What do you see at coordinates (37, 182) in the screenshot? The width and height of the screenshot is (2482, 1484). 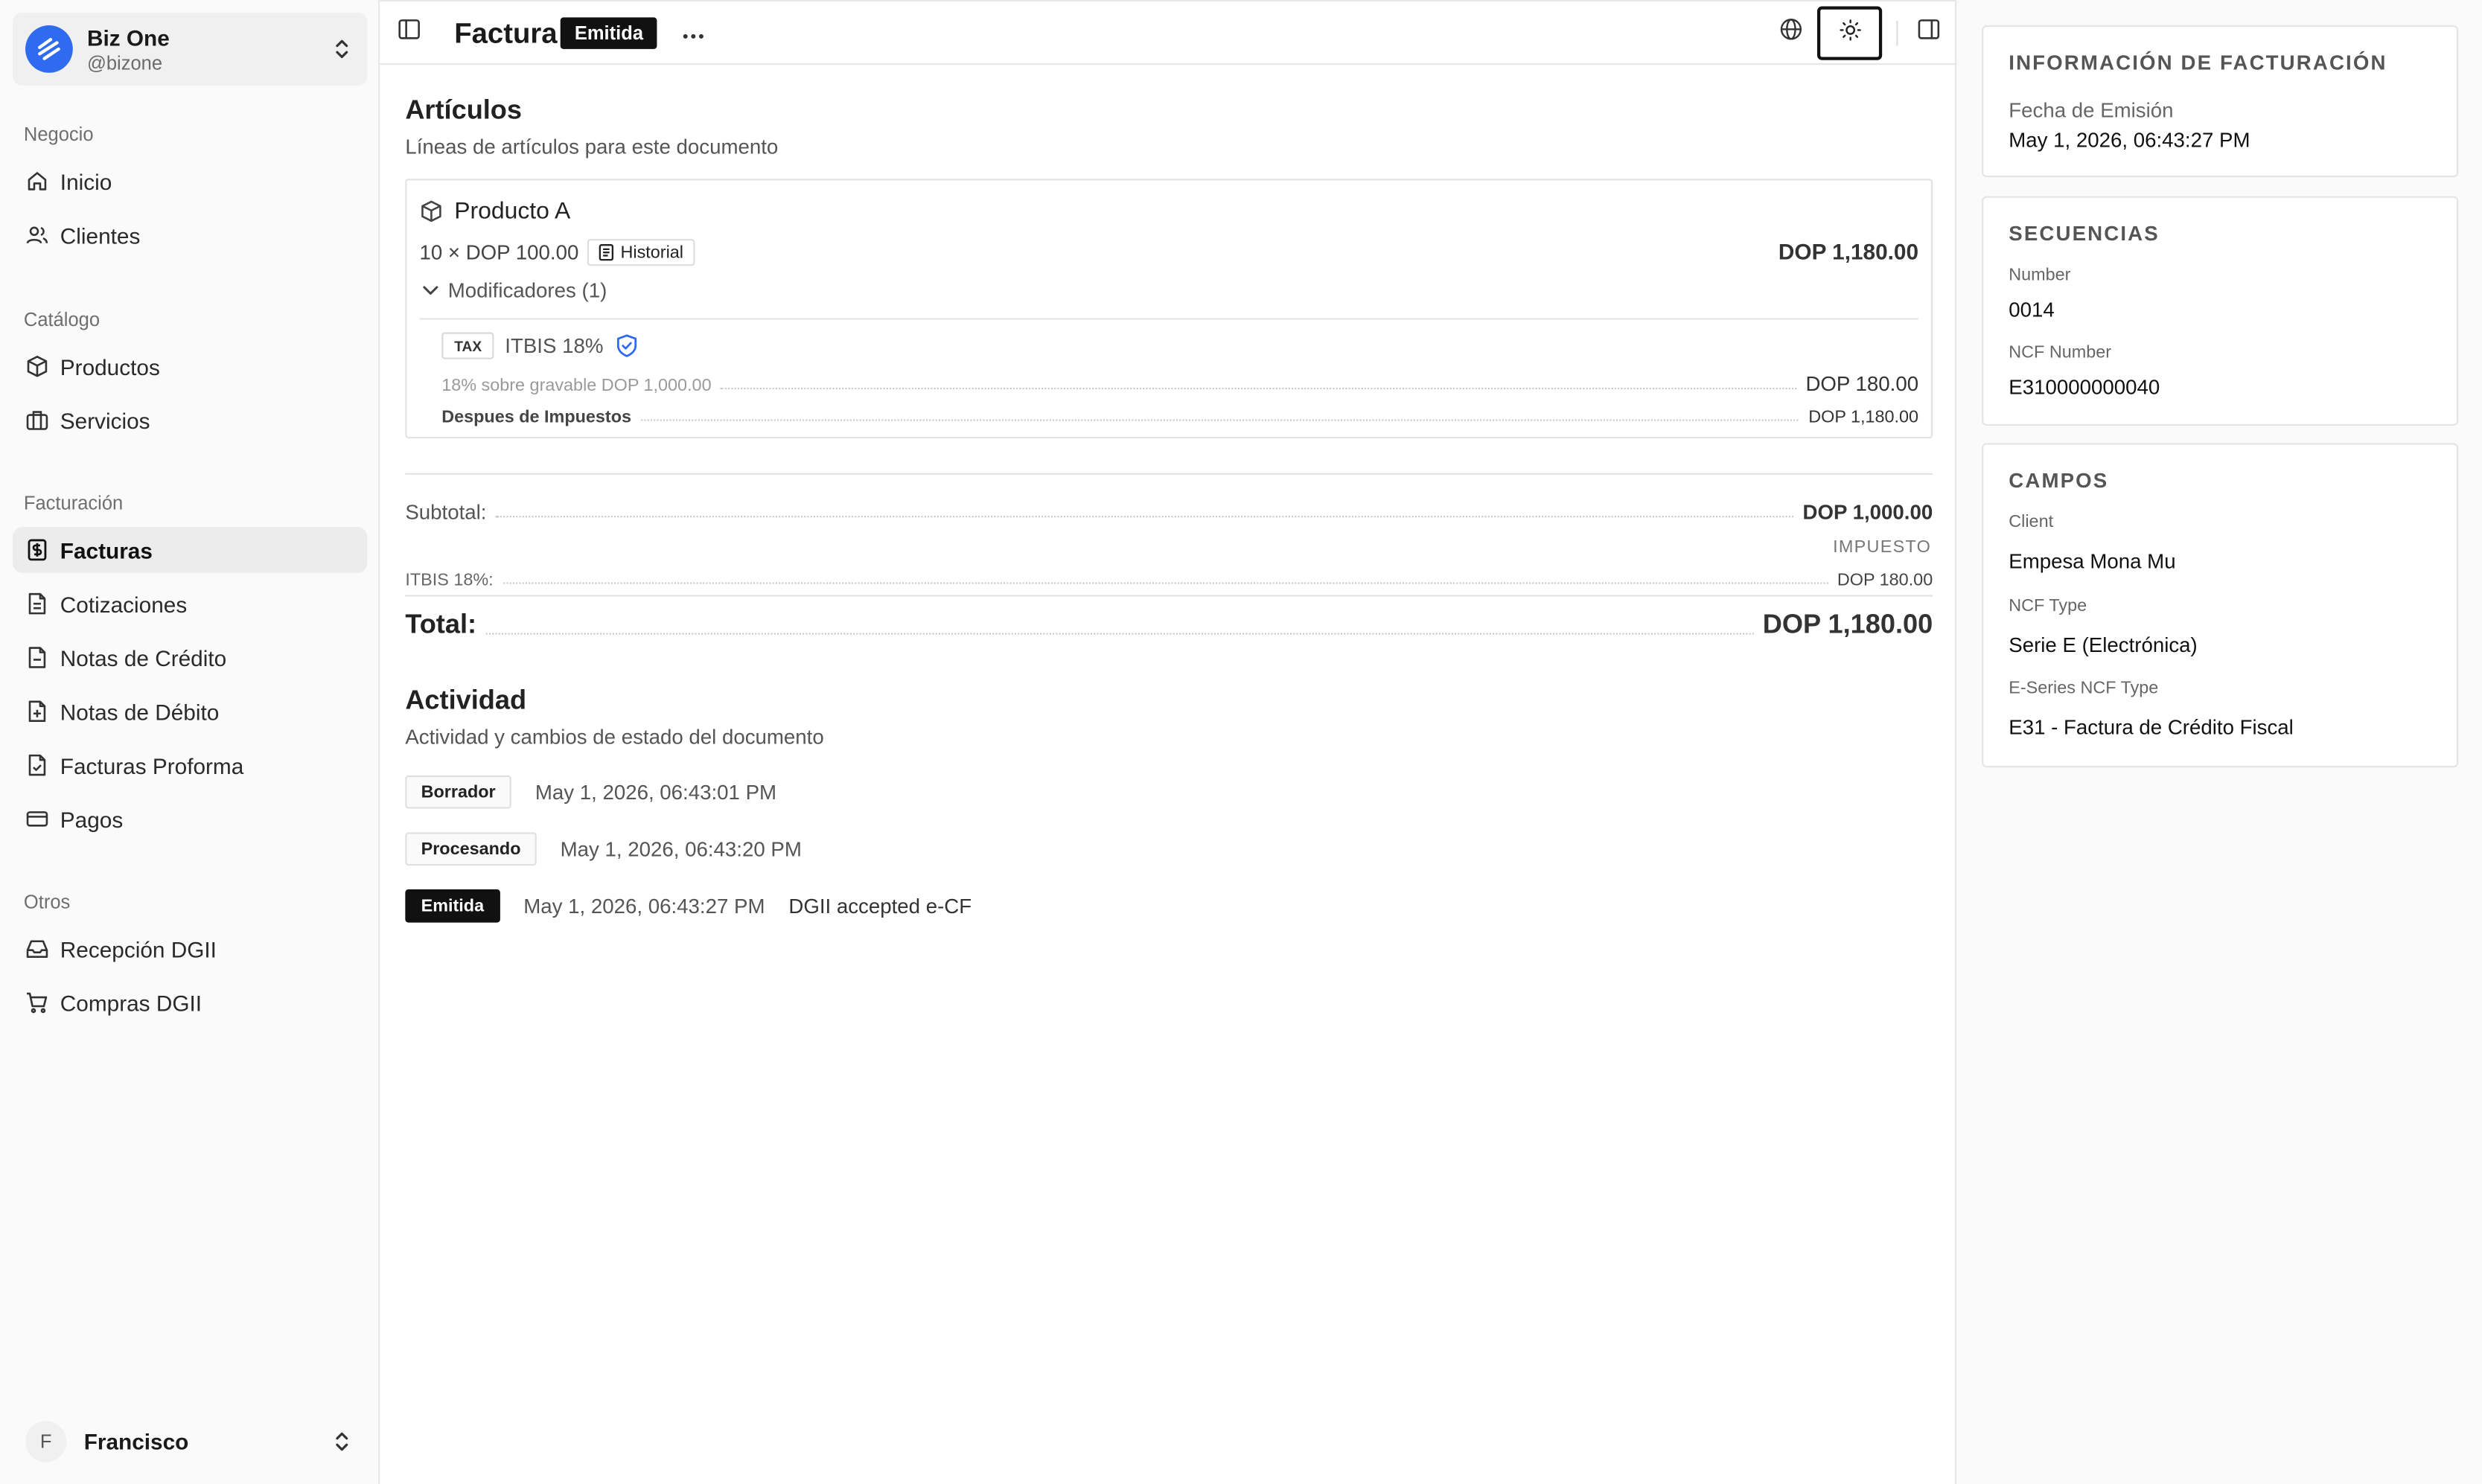 I see `home-icon` at bounding box center [37, 182].